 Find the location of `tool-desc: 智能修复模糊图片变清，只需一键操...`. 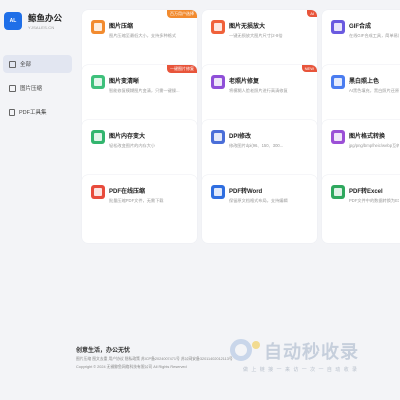

tool-desc: 智能修复模糊图片变清，只需一键操... is located at coordinates (144, 90).